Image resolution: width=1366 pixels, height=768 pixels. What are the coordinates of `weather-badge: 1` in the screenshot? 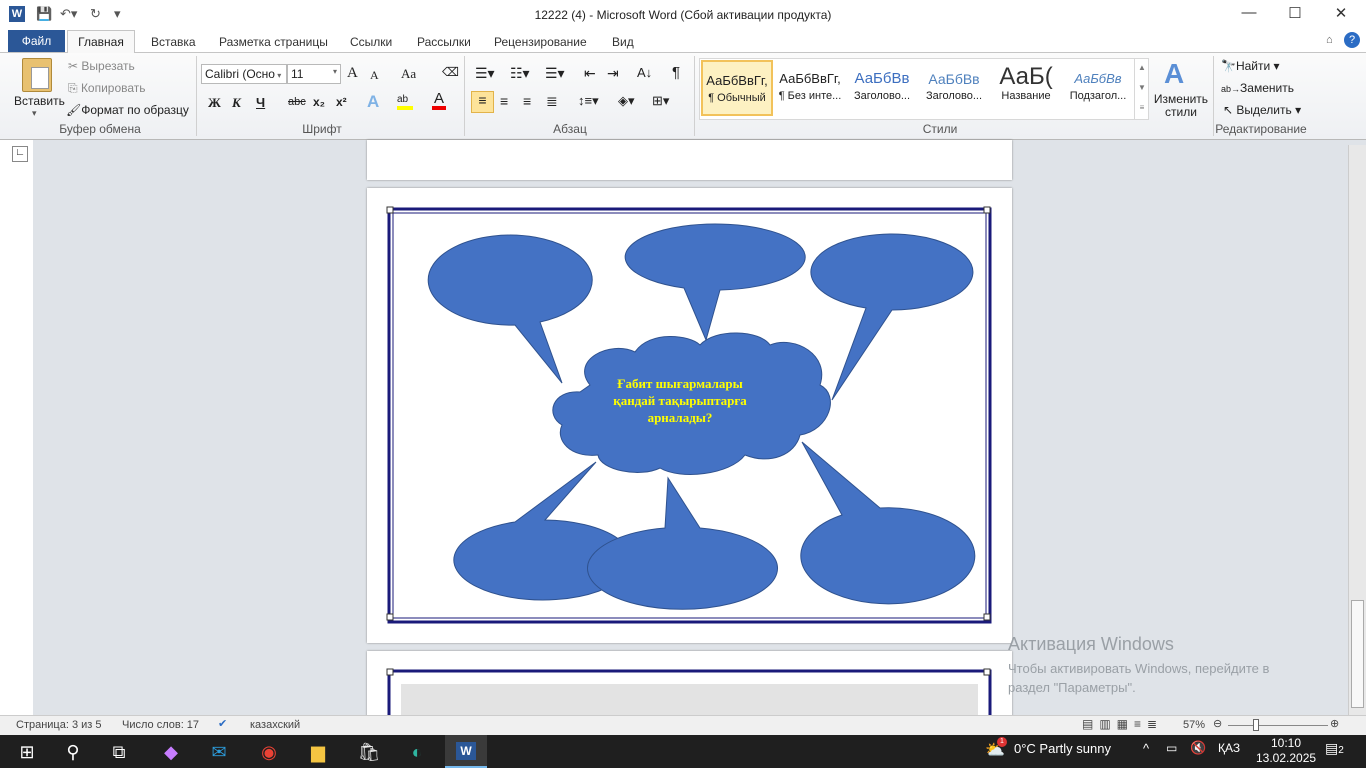 It's located at (1002, 742).